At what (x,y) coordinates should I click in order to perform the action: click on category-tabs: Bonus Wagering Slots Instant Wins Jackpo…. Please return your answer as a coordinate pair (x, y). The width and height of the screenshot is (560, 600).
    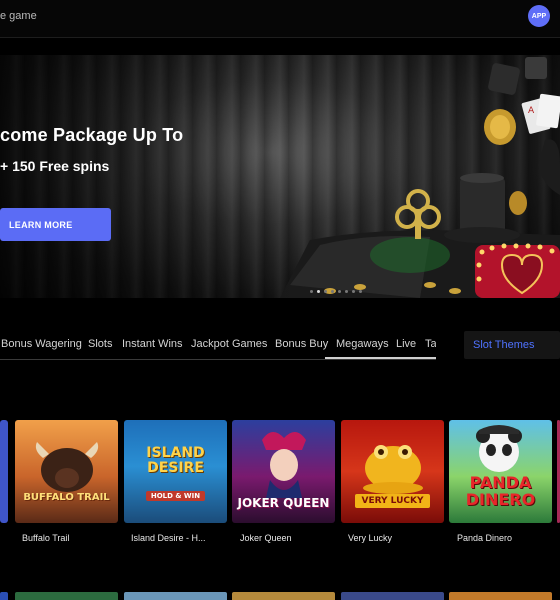
    Looking at the image, I should click on (218, 345).